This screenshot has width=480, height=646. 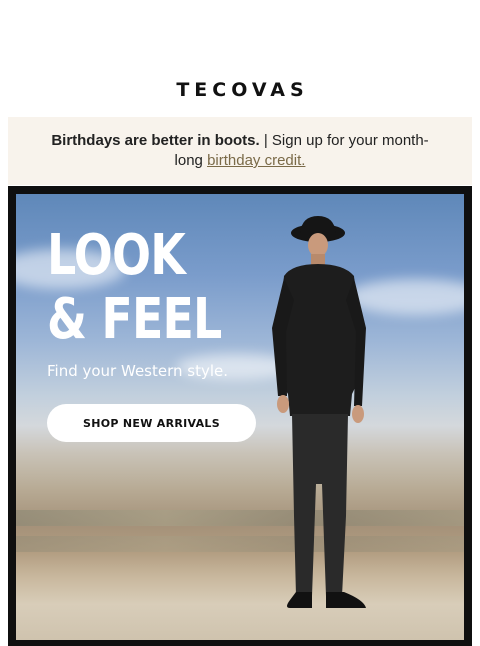 I want to click on promo-bold-text: Birthdays are better in boots., so click(x=155, y=140).